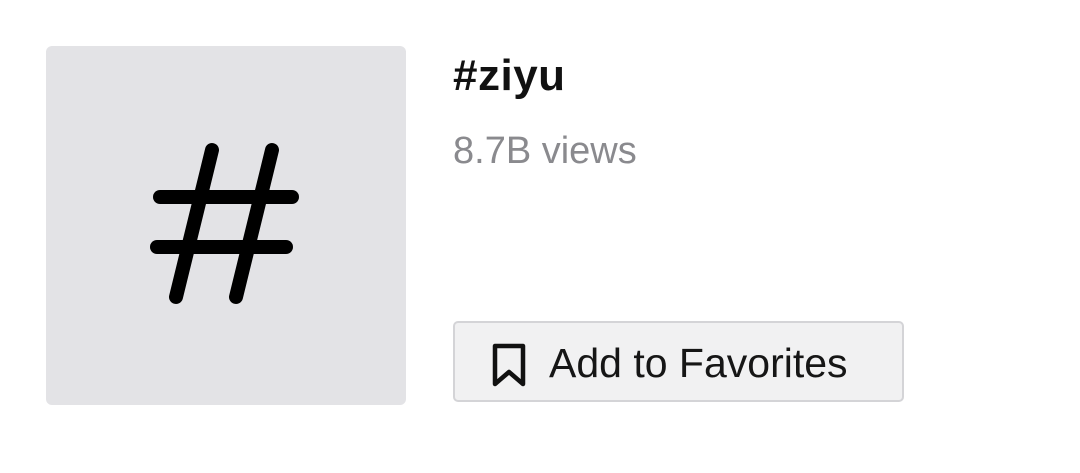  I want to click on add-to-favorites-button: Add to Favorites, so click(678, 361).